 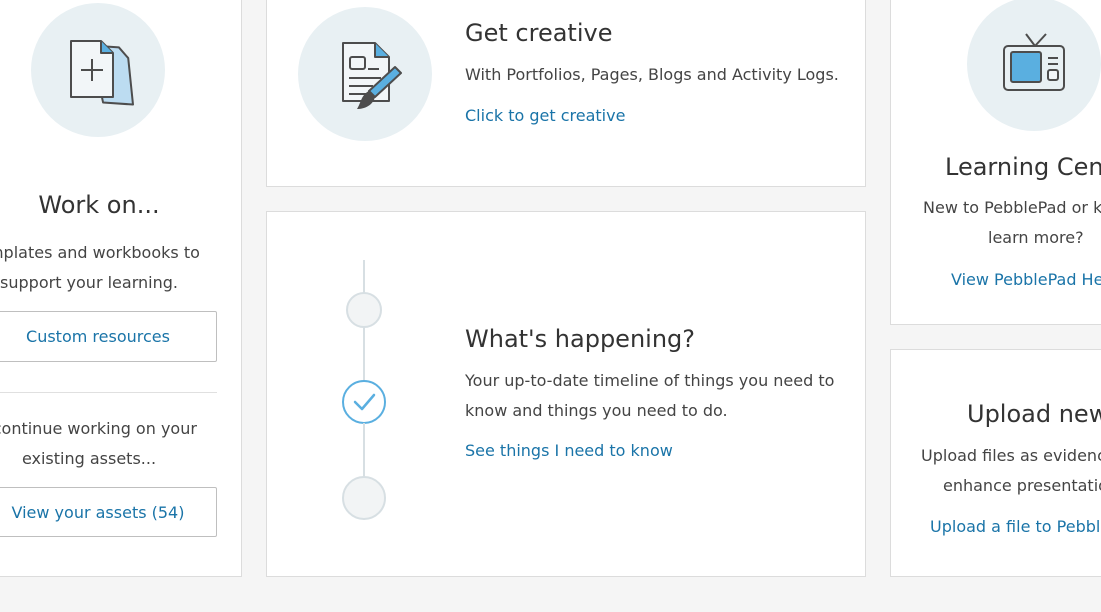 I want to click on view-assets-button: View your assets (54), so click(x=108, y=512).